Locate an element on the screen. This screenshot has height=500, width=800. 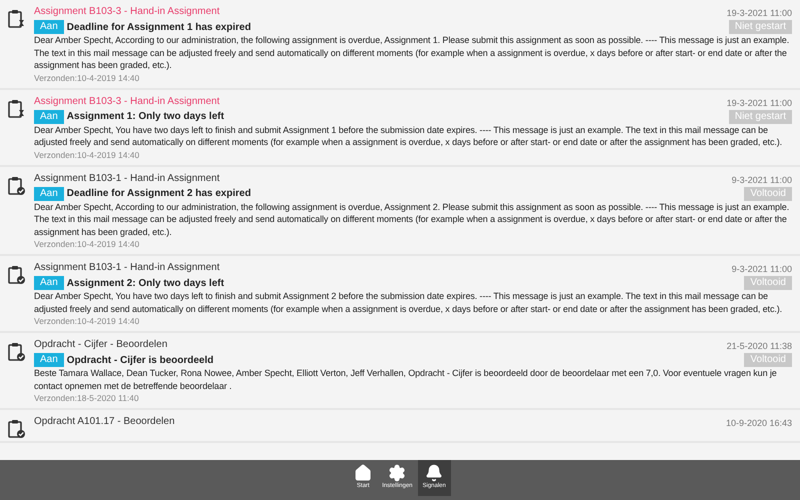
message-body: Dear Amber Specht, According to our administration, the following assignment is overdue, Assignment 1. Please submit this assignment as soon as possible. ---- This message is just an example. The text in this mail message can be adjusted freely and send automatically on different moments (for example when a assignment is overdue, x days before or after start- or end date or after the assignment has been graded, etc.). is located at coordinates (412, 53).